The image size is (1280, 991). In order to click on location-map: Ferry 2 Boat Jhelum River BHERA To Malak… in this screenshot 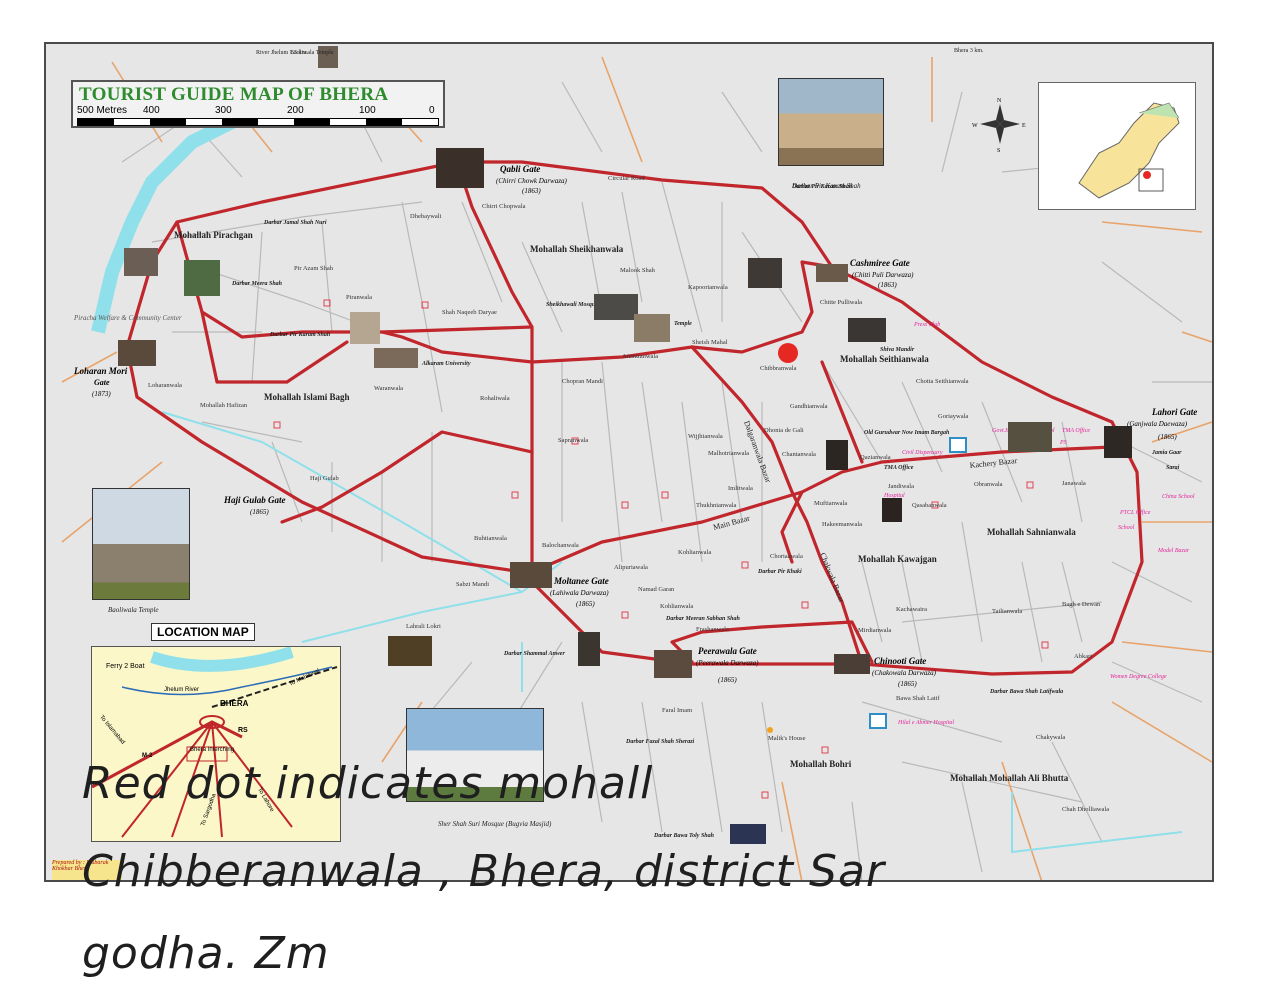, I will do `click(216, 744)`.